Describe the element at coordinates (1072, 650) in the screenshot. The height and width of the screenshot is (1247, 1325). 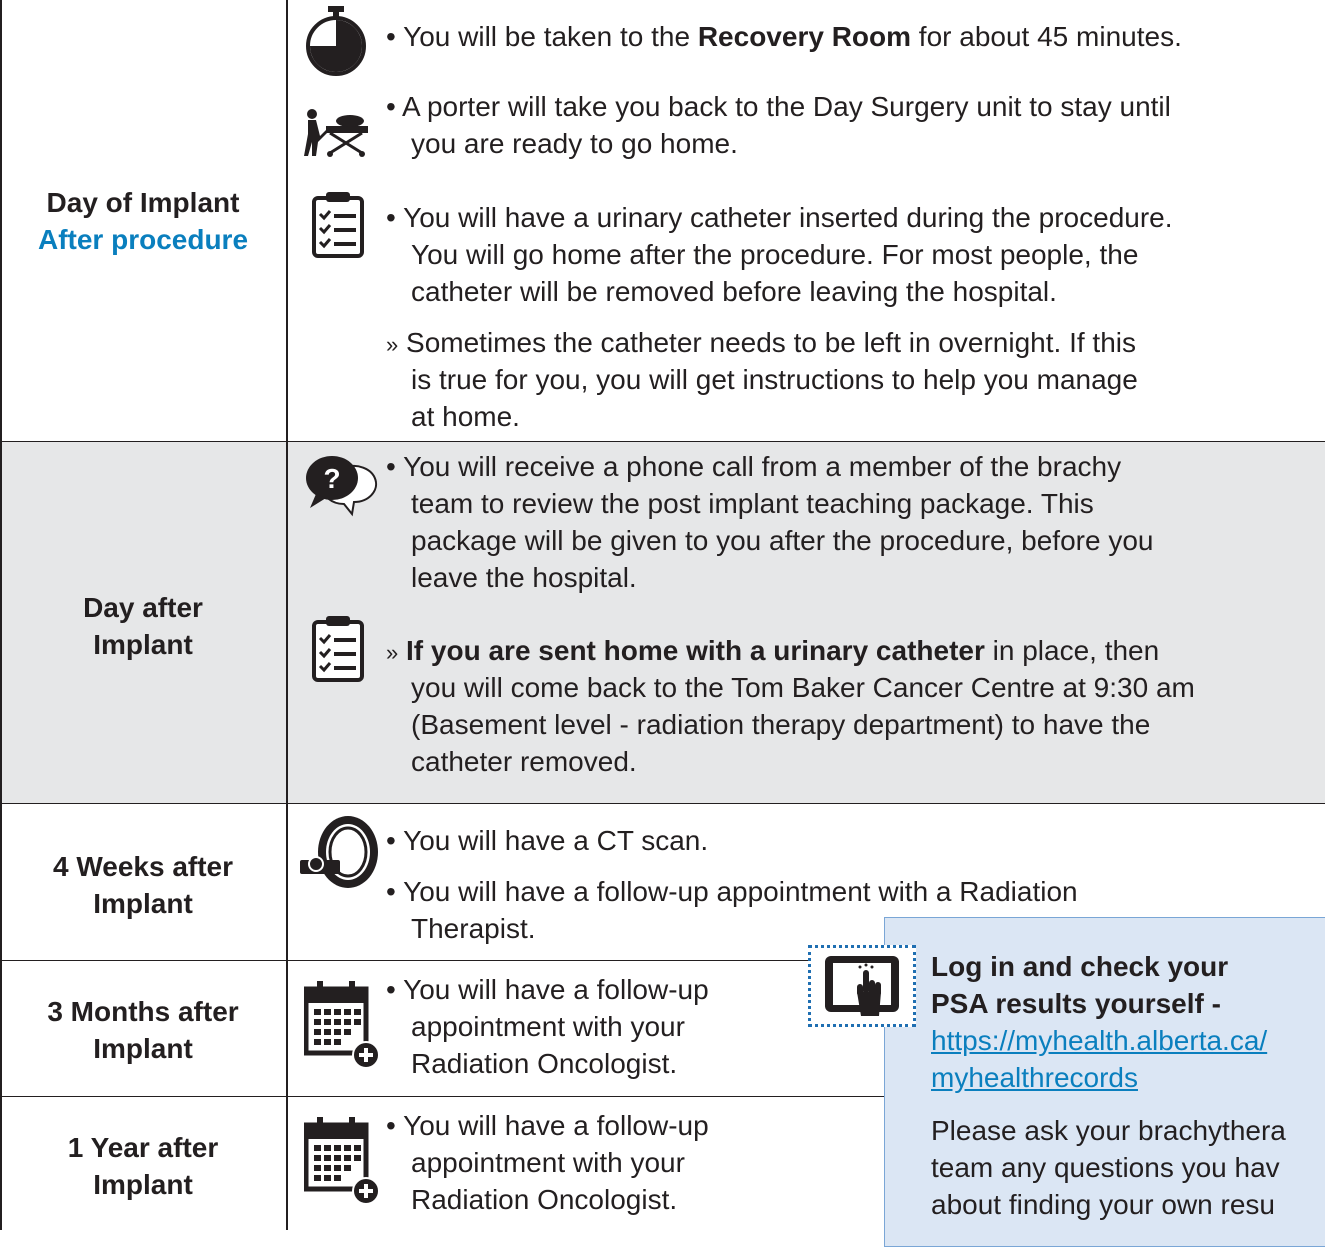
I see `item-text: in place, then` at that location.